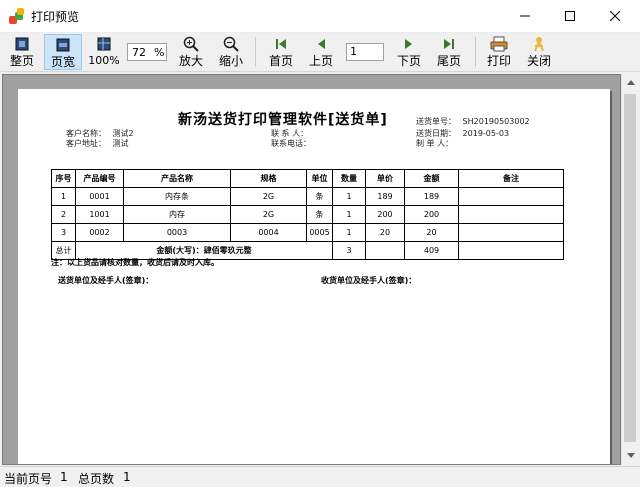  What do you see at coordinates (320, 16) in the screenshot?
I see `title-bar: 打印预览` at bounding box center [320, 16].